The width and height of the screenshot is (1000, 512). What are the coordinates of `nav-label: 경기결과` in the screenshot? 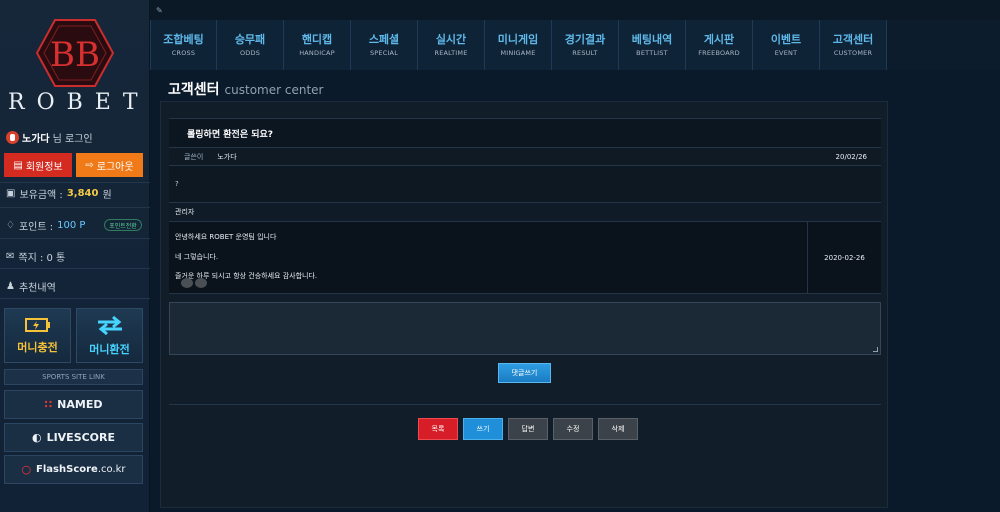 It's located at (585, 39).